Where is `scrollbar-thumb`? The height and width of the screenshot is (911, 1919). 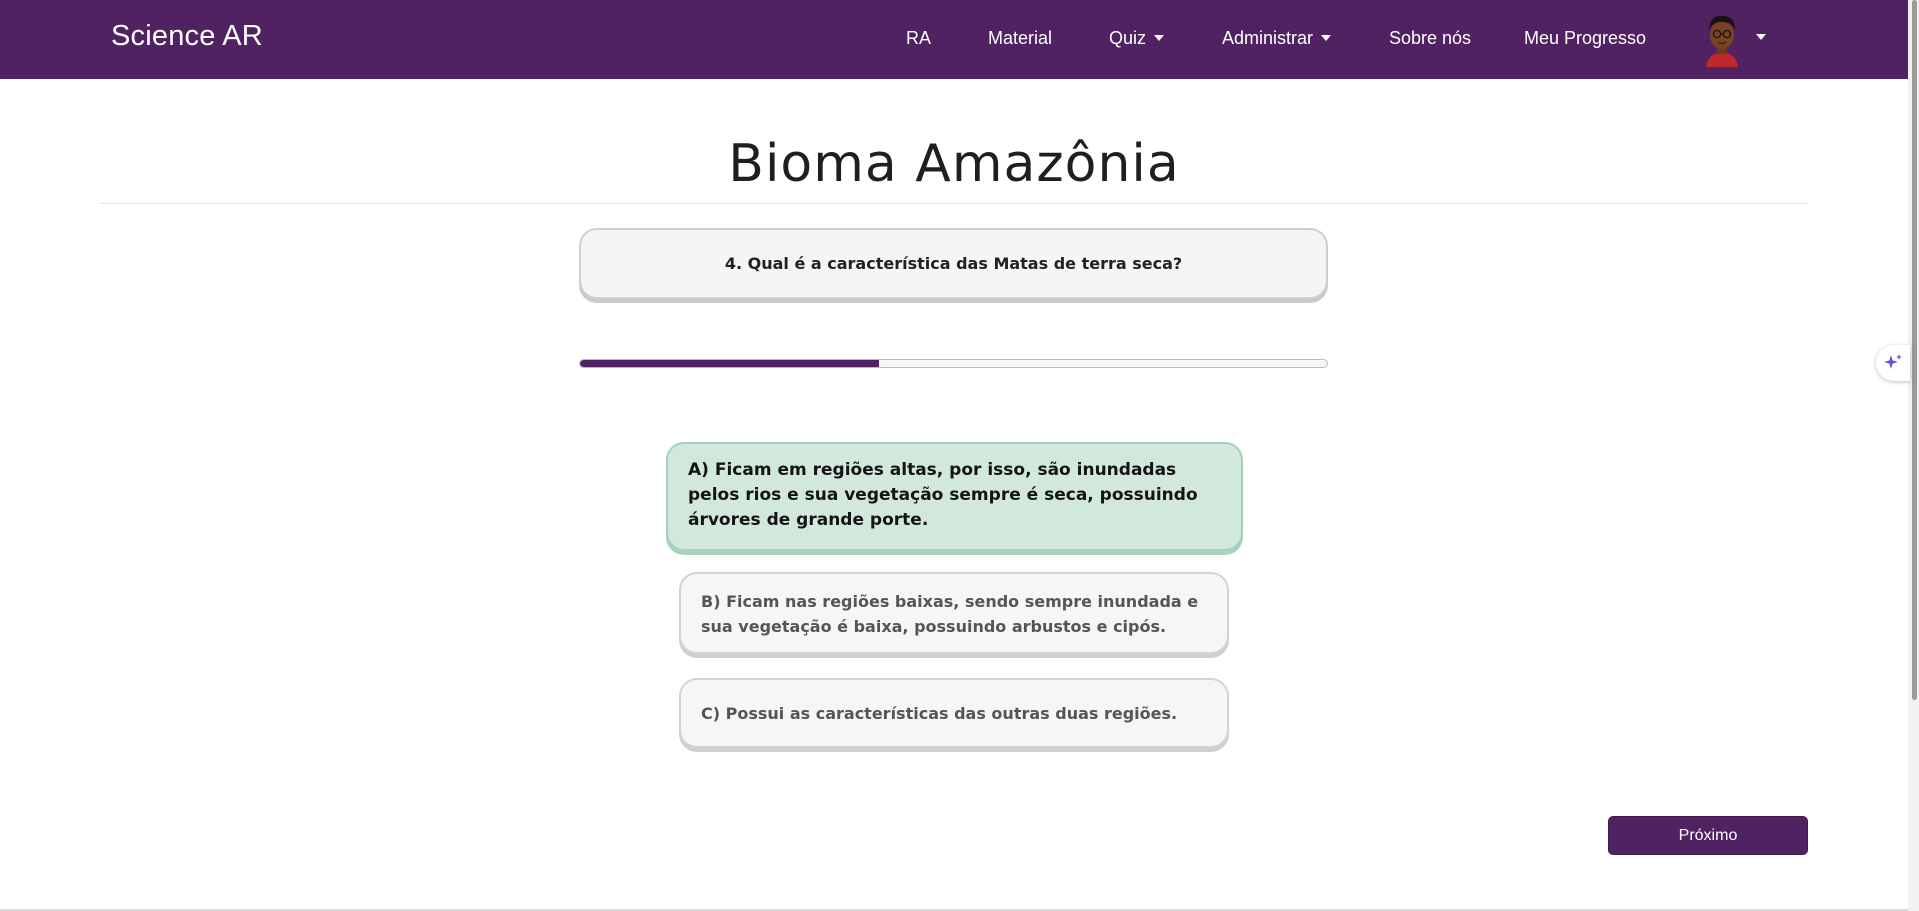 scrollbar-thumb is located at coordinates (1914, 350).